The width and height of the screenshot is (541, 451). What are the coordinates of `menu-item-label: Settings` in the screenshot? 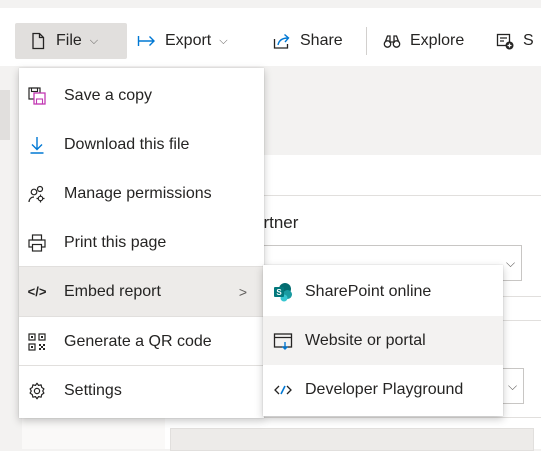 It's located at (93, 390).